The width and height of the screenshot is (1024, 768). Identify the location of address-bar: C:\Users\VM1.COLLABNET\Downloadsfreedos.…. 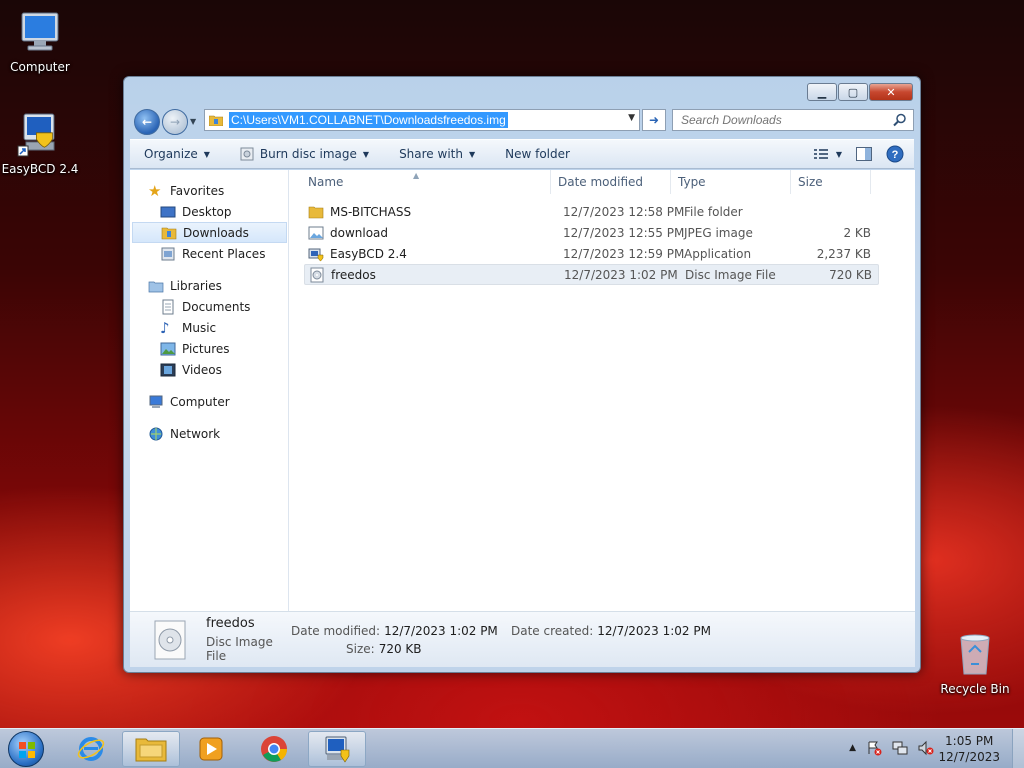
(422, 120).